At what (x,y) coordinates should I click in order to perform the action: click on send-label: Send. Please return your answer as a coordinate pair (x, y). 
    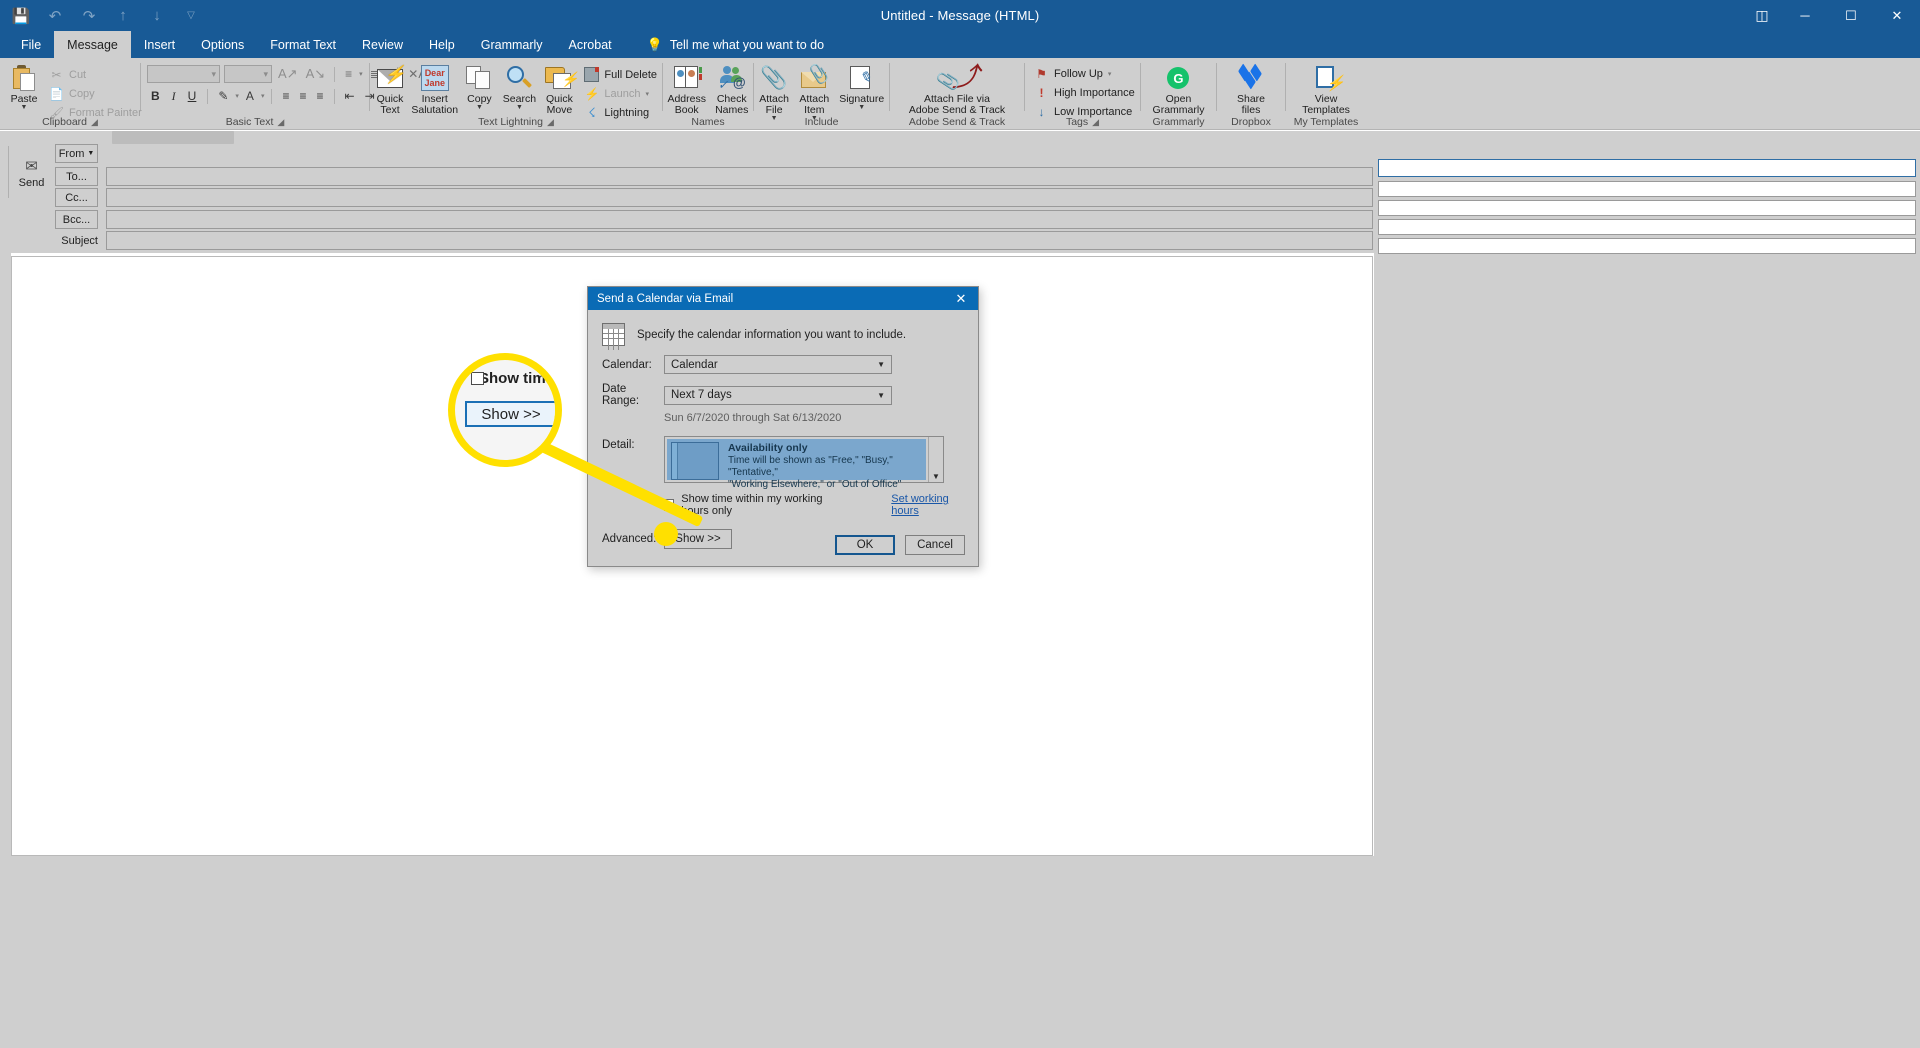
    Looking at the image, I should click on (31, 182).